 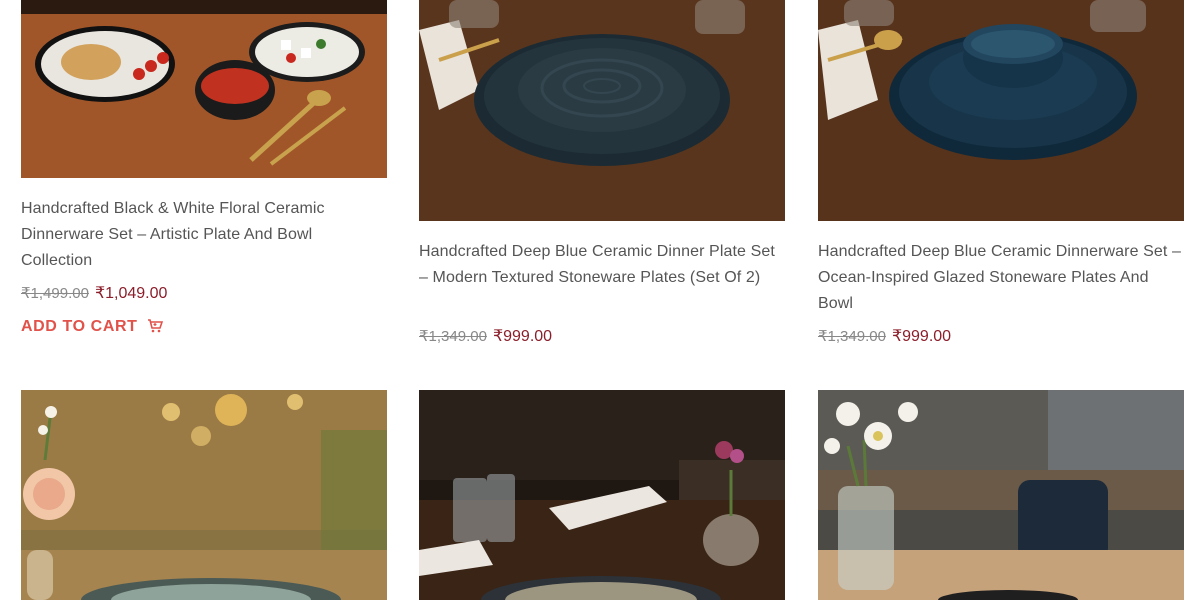 I want to click on add-to-cart-button: ADD TO CART, so click(x=92, y=327).